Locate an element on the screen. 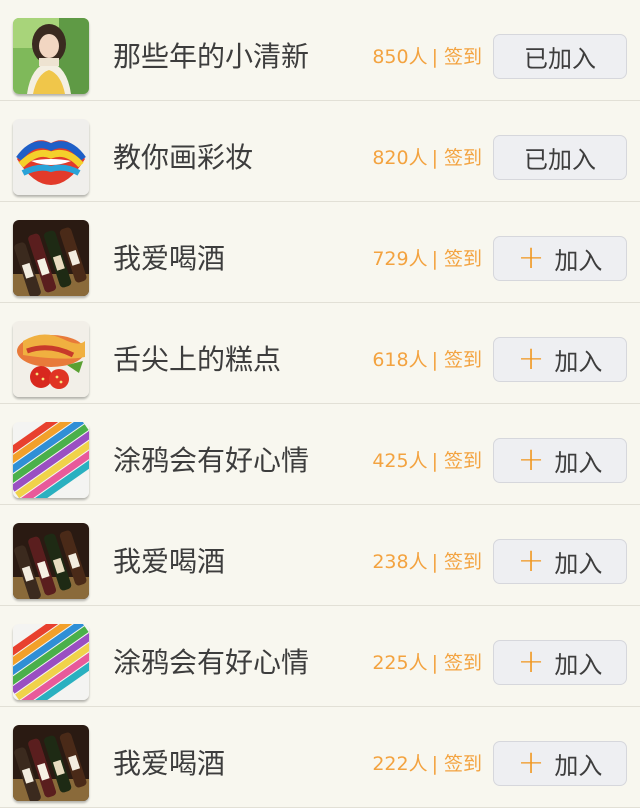 This screenshot has height=808, width=640. list-item: 教你画彩妆 820人| 签到 + 已加入 is located at coordinates (320, 151).